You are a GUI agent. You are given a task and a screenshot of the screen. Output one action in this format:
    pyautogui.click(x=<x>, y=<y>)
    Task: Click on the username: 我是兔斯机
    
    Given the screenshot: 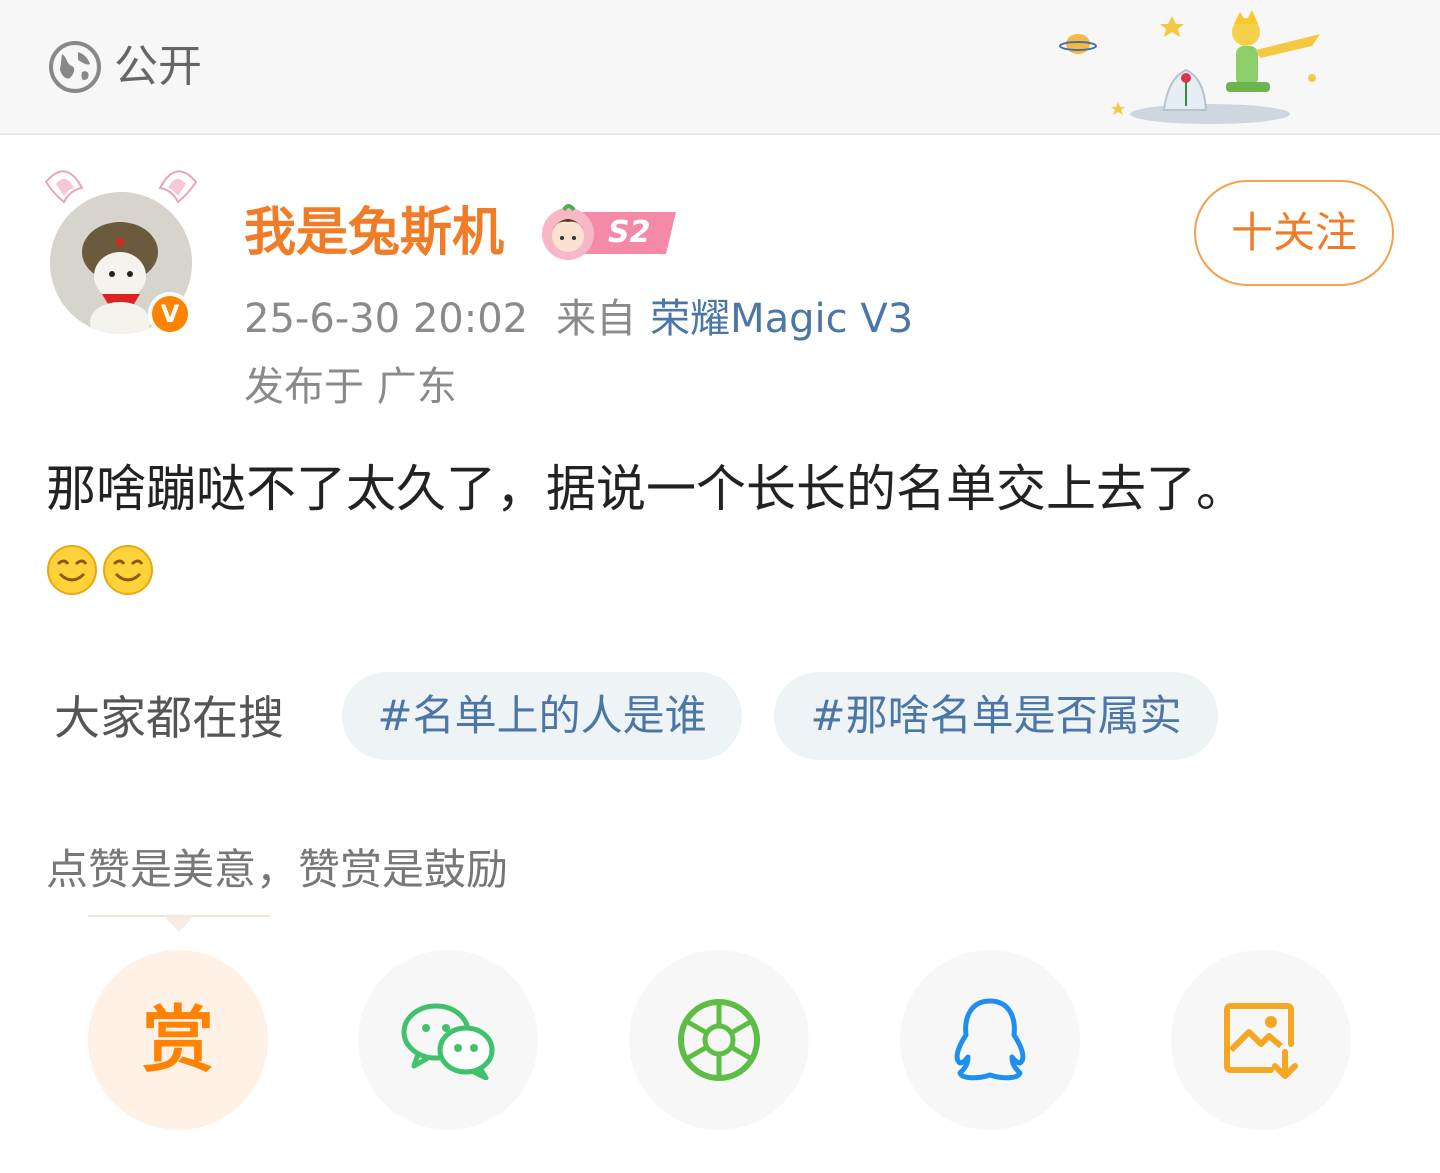 What is the action you would take?
    pyautogui.click(x=374, y=233)
    